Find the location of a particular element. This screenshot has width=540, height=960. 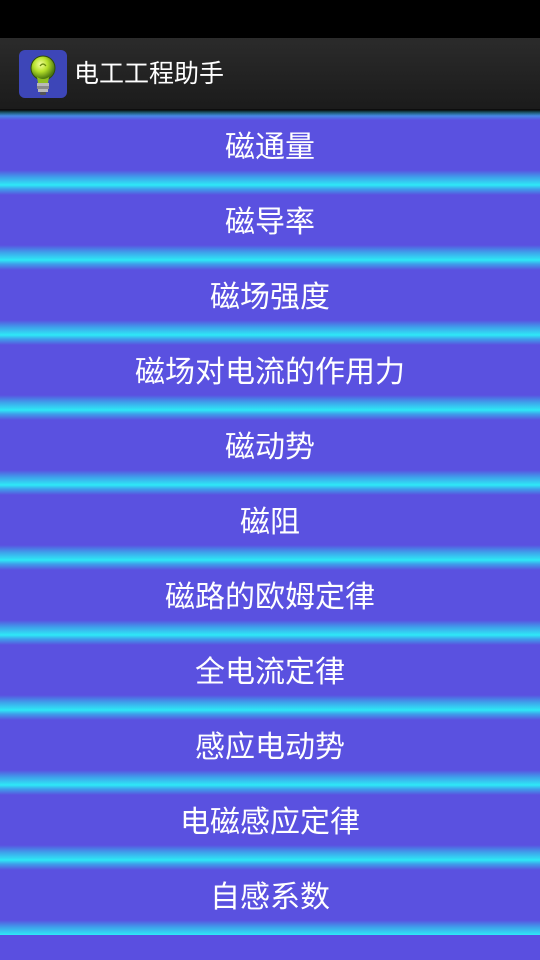

list-item-label: 磁路的欧姆定律 is located at coordinates (270, 597).